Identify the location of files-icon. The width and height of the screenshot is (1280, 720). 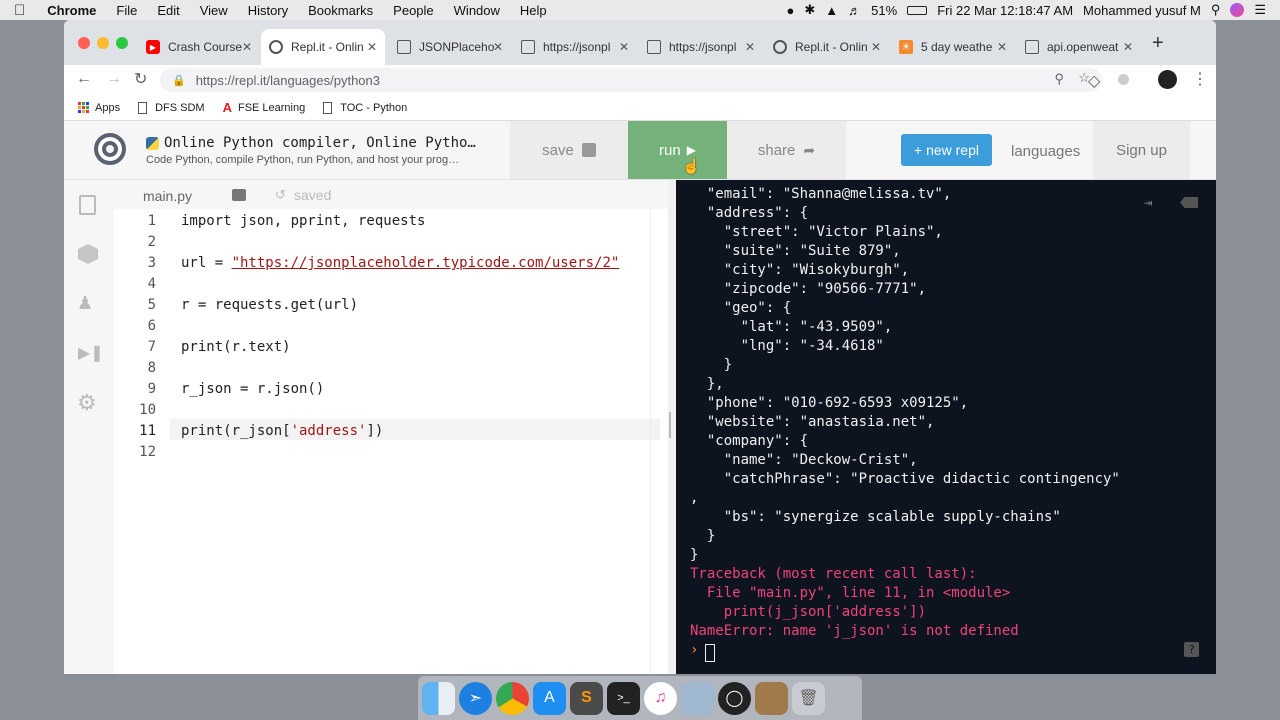
(87, 205).